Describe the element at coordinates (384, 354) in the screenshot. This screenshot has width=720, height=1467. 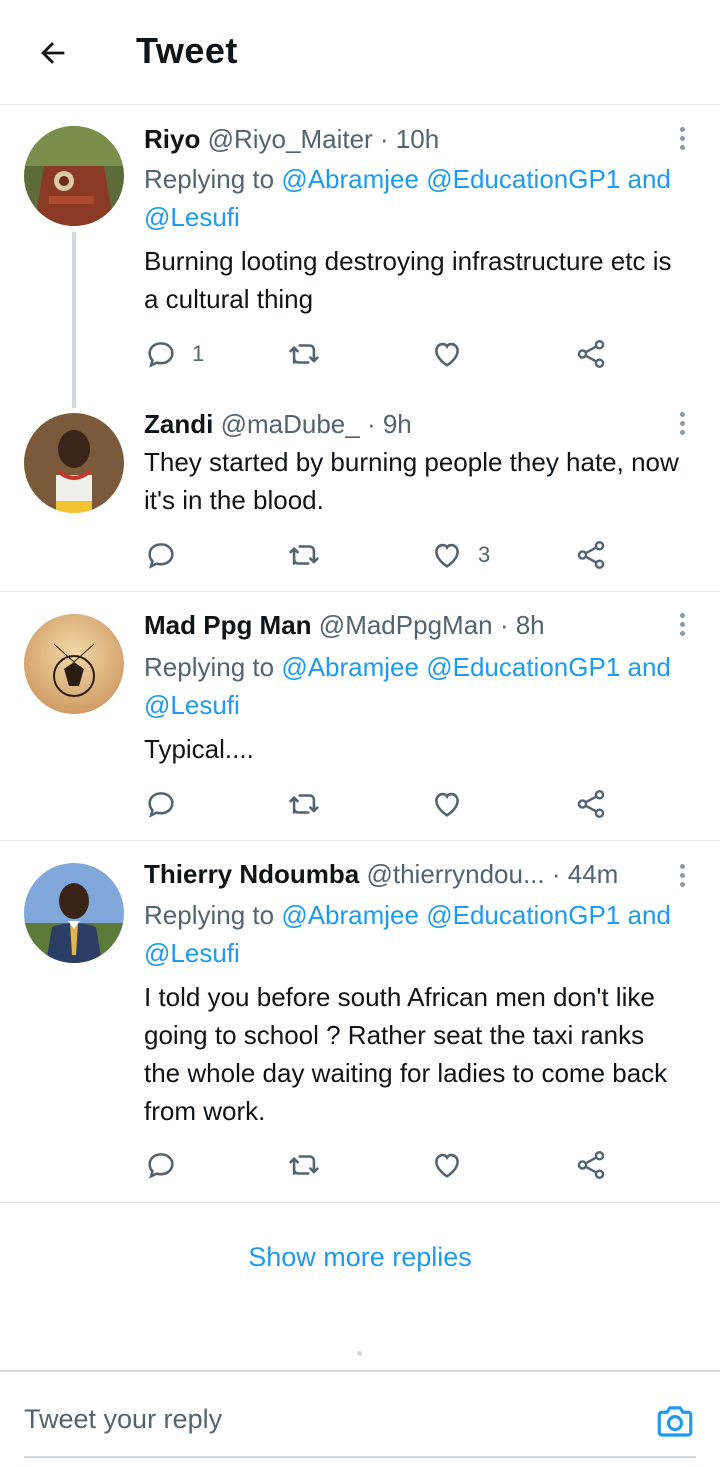
I see `tweet-actions: 1` at that location.